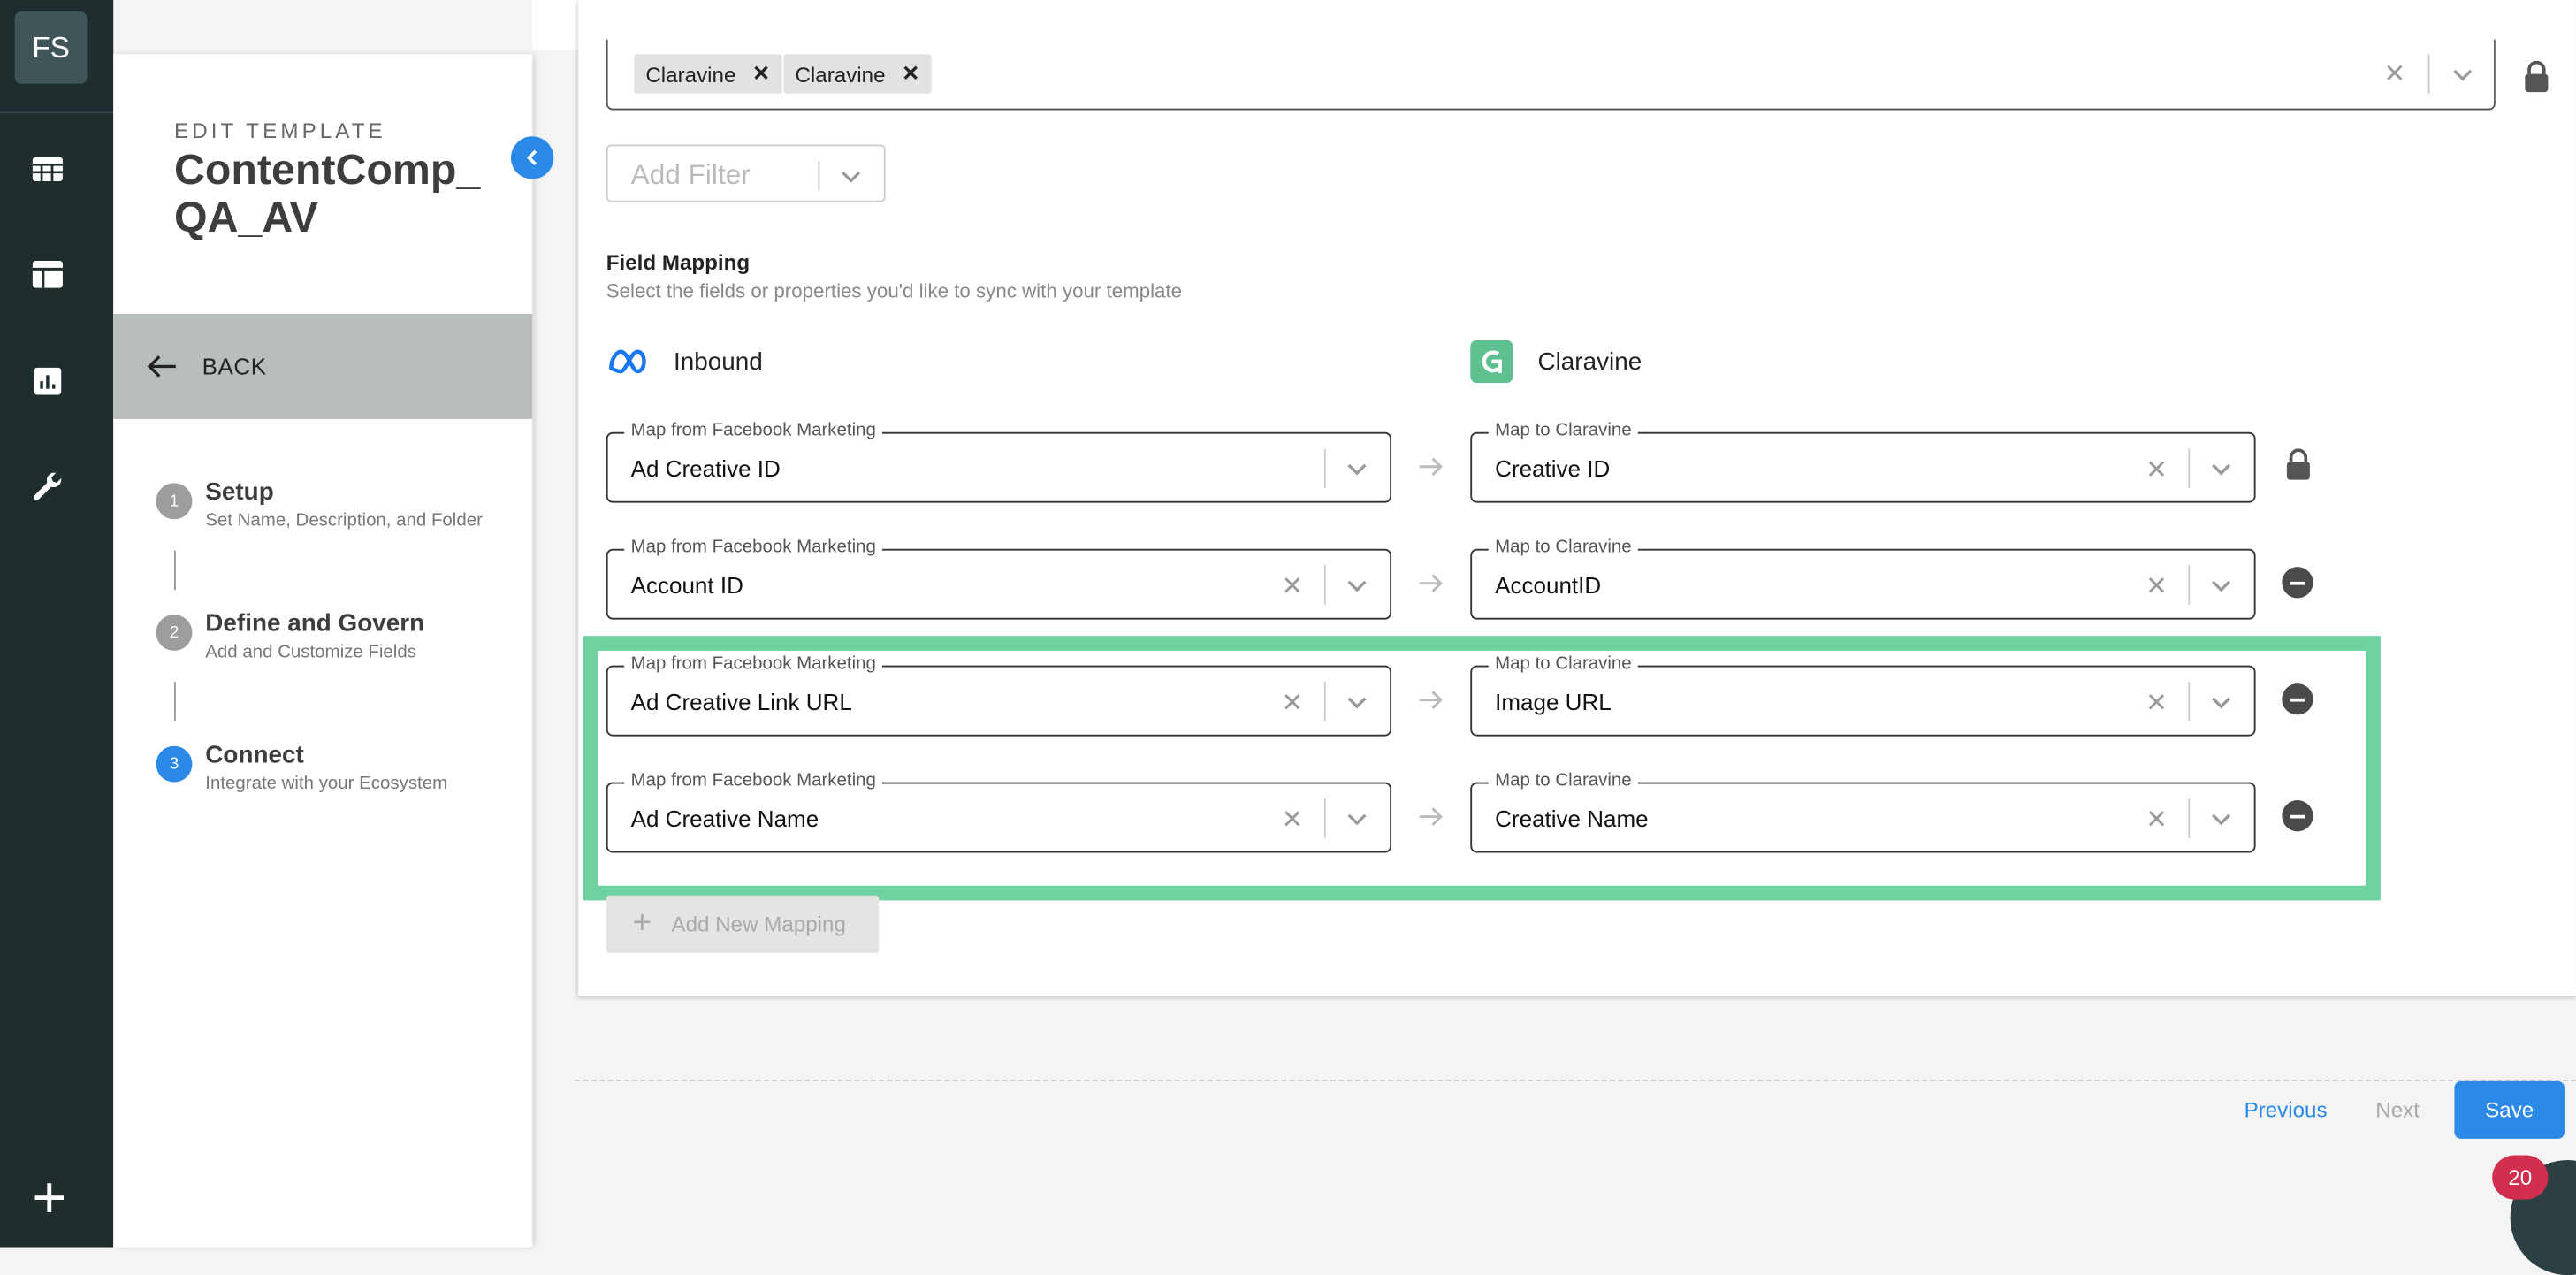 The width and height of the screenshot is (2576, 1275). Describe the element at coordinates (1482, 768) in the screenshot. I see `highlight-annotation` at that location.